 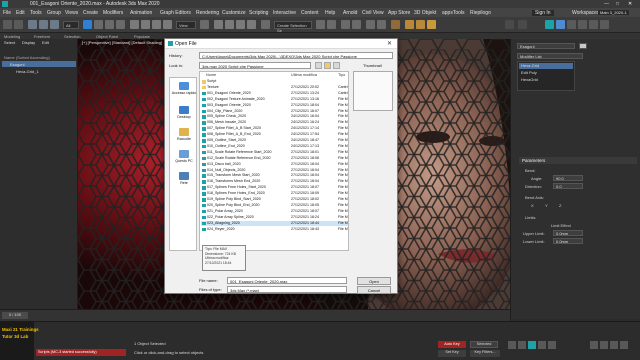 What do you see at coordinates (36, 13) in the screenshot?
I see `menu-tools: Tools` at bounding box center [36, 13].